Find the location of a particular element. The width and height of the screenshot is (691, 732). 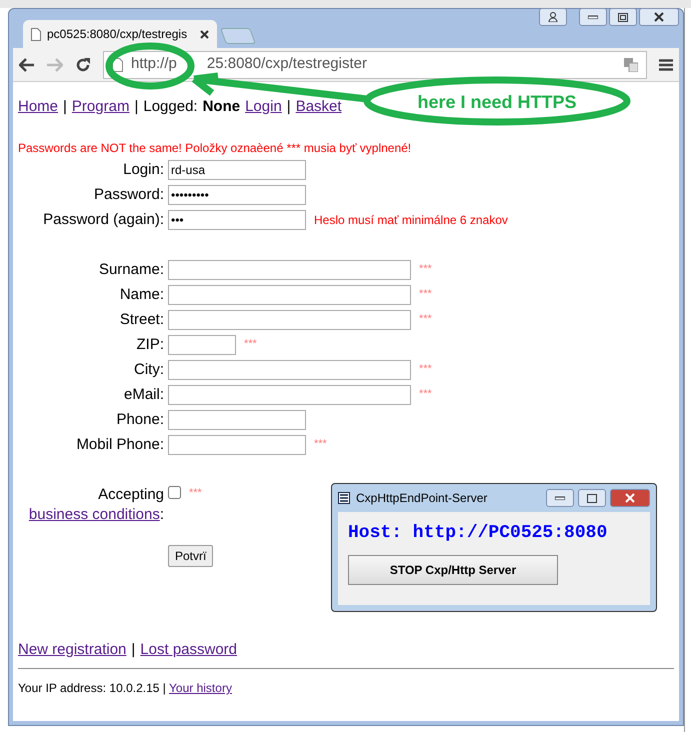

browser-tab: pc0525:8080/cxp/testregis is located at coordinates (120, 34).